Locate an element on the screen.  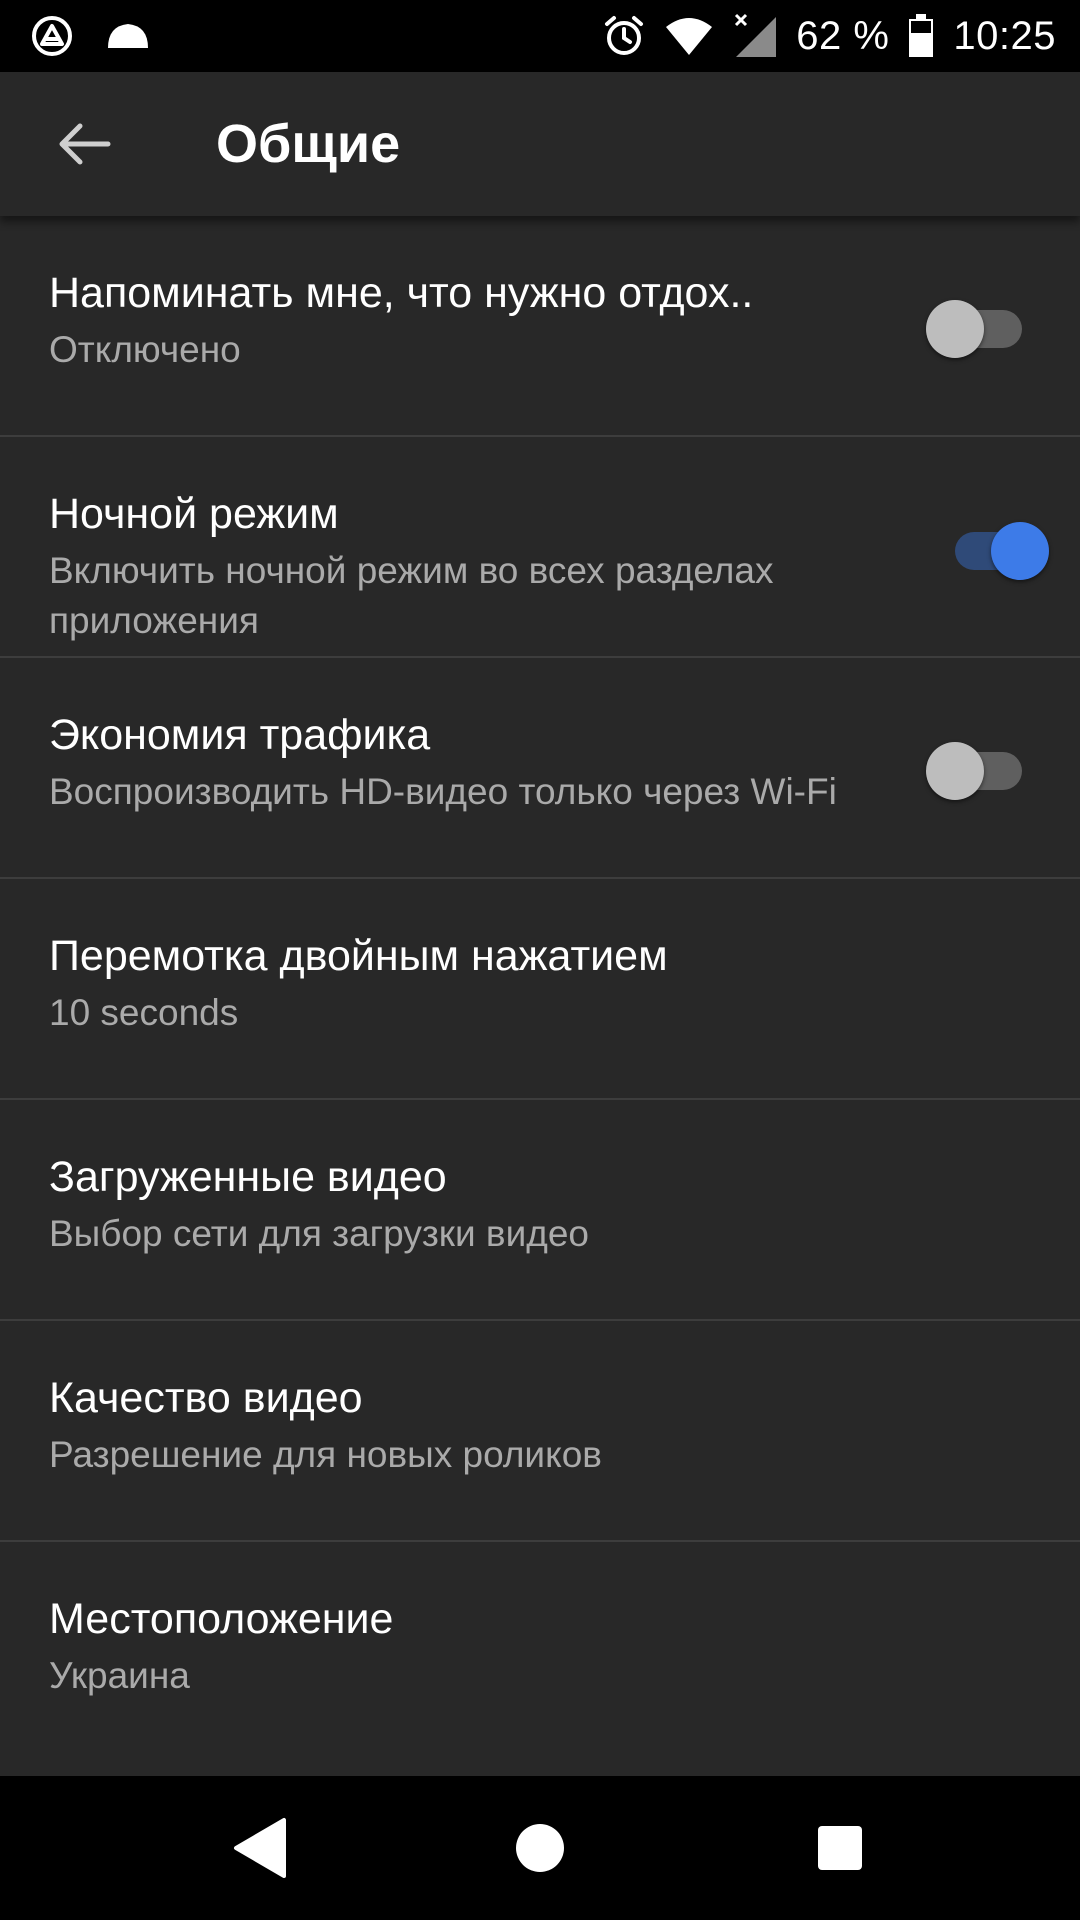
setting-location: Местоположение Украина is located at coordinates (540, 1652).